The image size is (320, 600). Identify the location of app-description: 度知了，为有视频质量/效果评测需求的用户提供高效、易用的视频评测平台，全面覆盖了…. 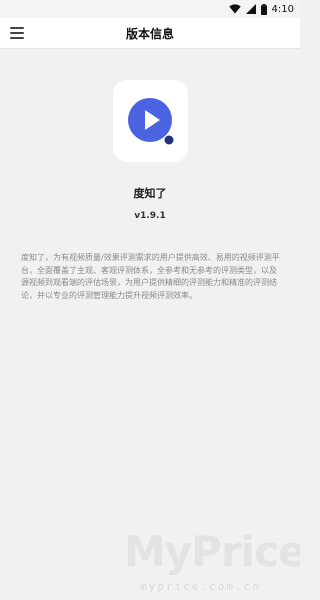
(150, 276).